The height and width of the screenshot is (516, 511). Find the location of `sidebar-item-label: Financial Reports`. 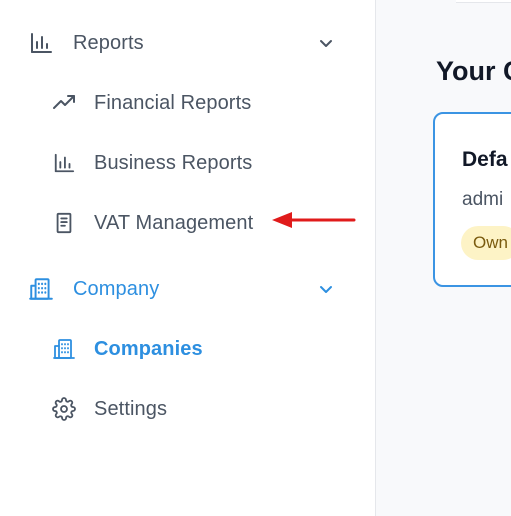

sidebar-item-label: Financial Reports is located at coordinates (173, 102).